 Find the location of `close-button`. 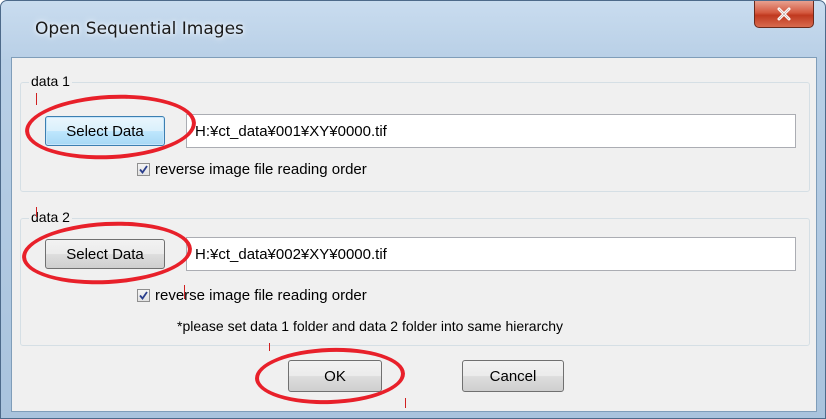

close-button is located at coordinates (784, 14).